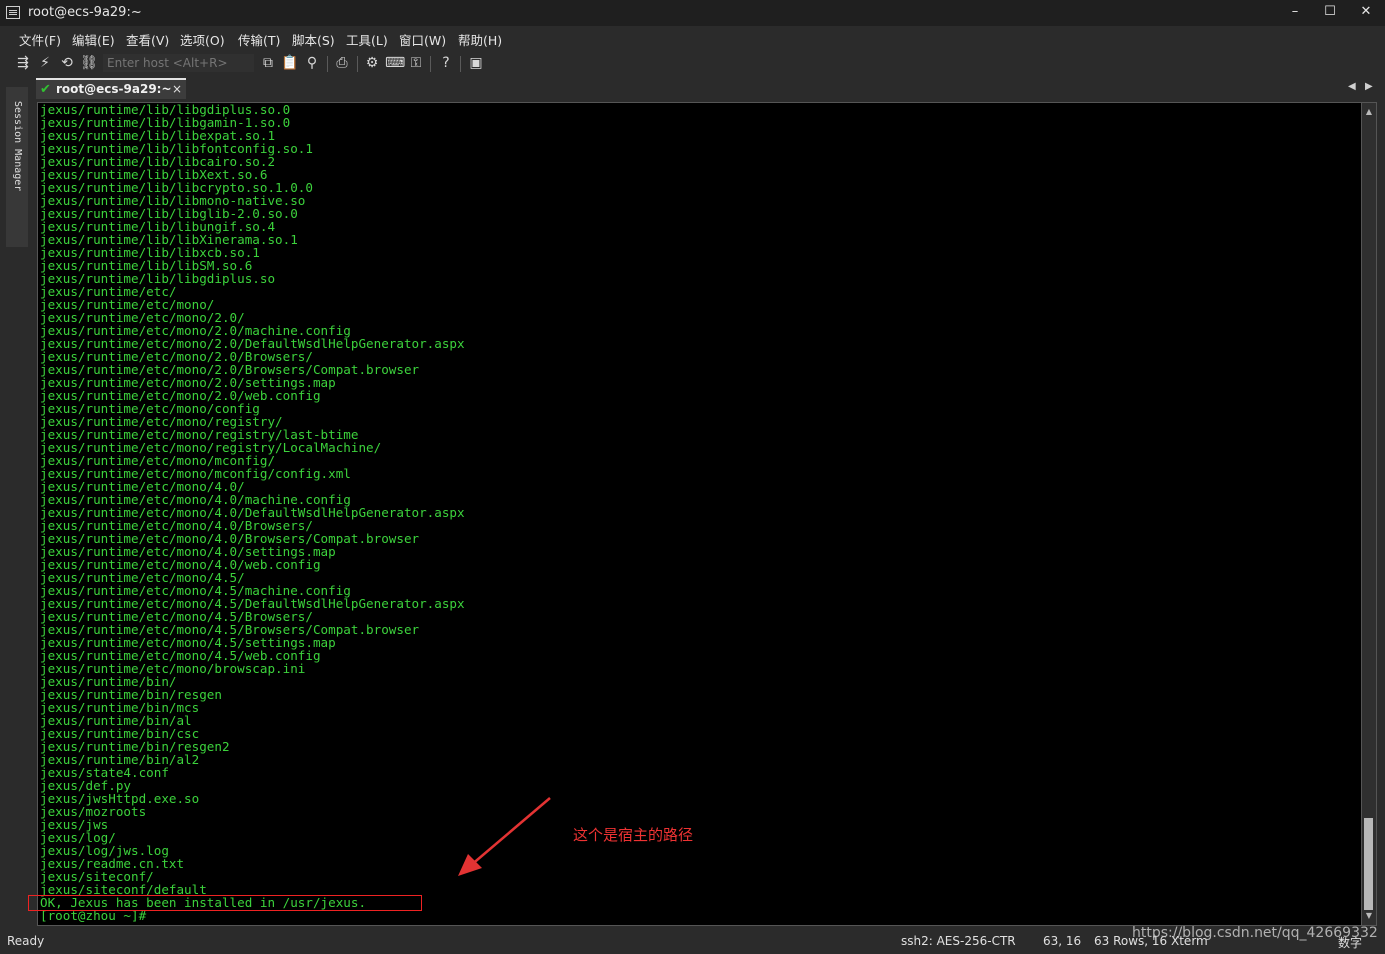  What do you see at coordinates (1330, 12) in the screenshot?
I see `maximize-button: ☐` at bounding box center [1330, 12].